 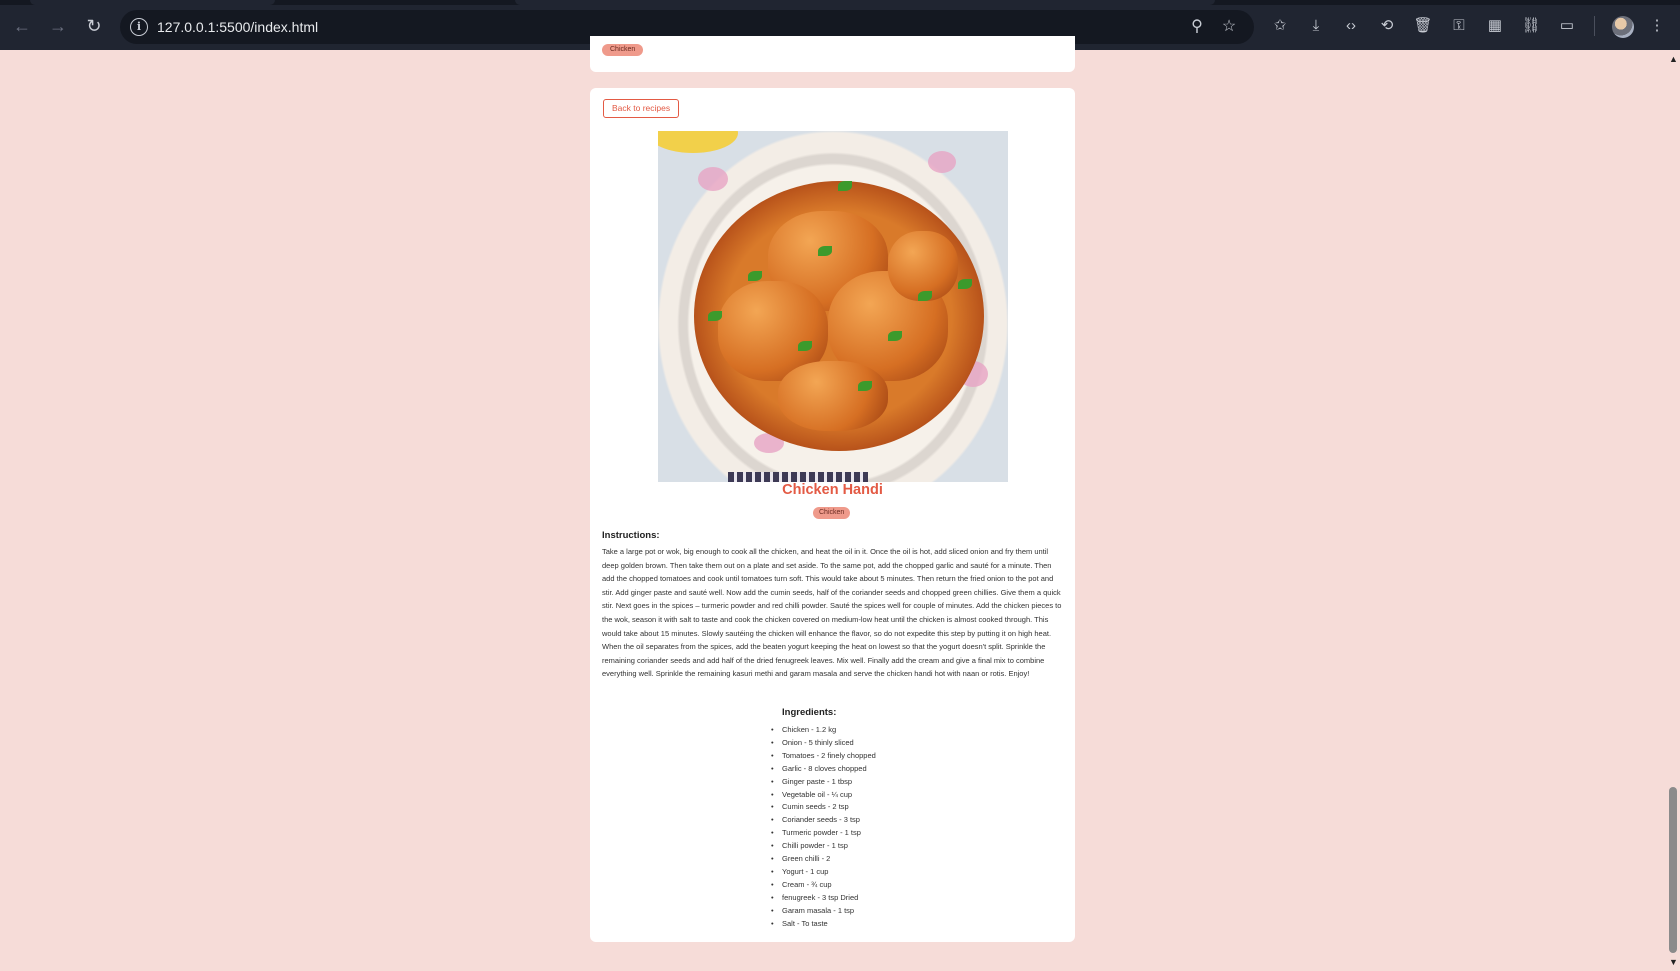 What do you see at coordinates (1531, 26) in the screenshot?
I see `link-icon: ⛓` at bounding box center [1531, 26].